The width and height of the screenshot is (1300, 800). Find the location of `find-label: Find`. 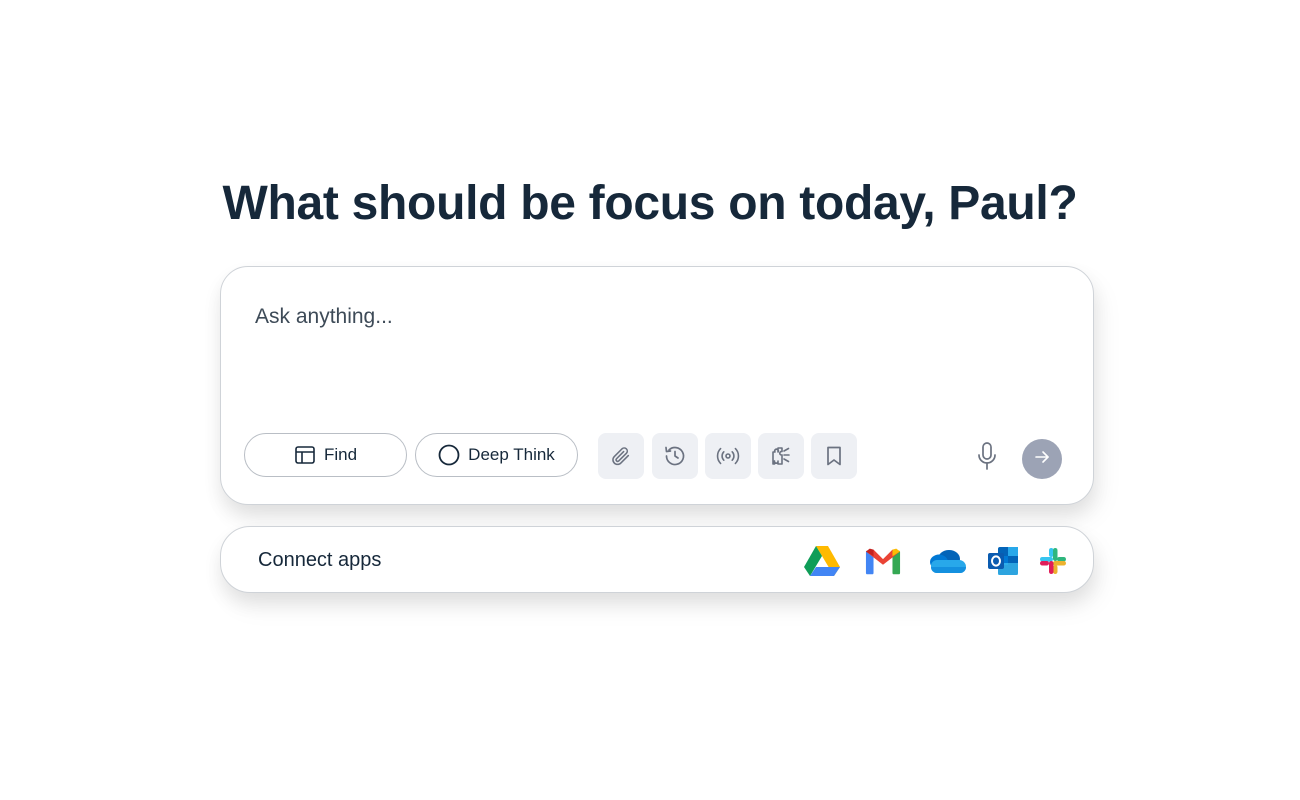

find-label: Find is located at coordinates (340, 454).